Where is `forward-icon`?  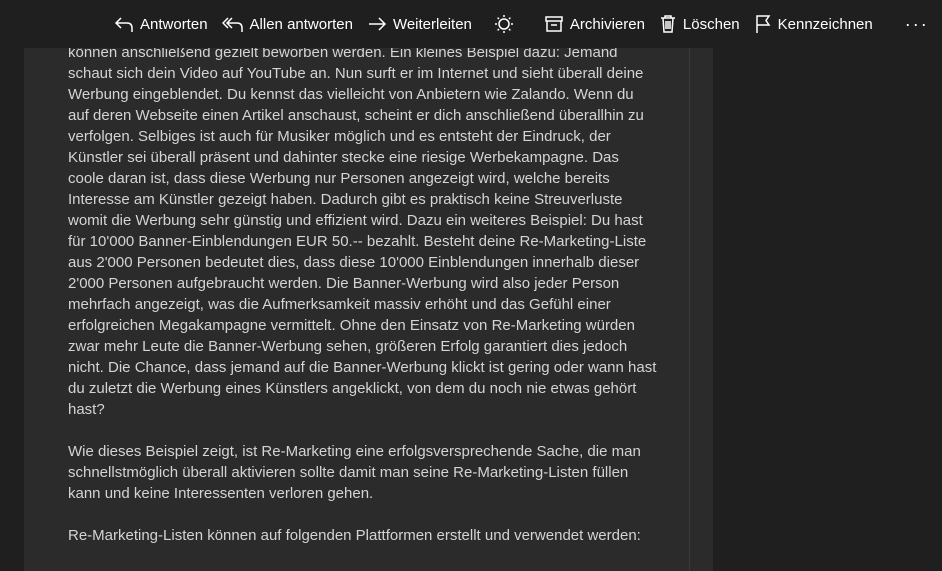 forward-icon is located at coordinates (377, 24).